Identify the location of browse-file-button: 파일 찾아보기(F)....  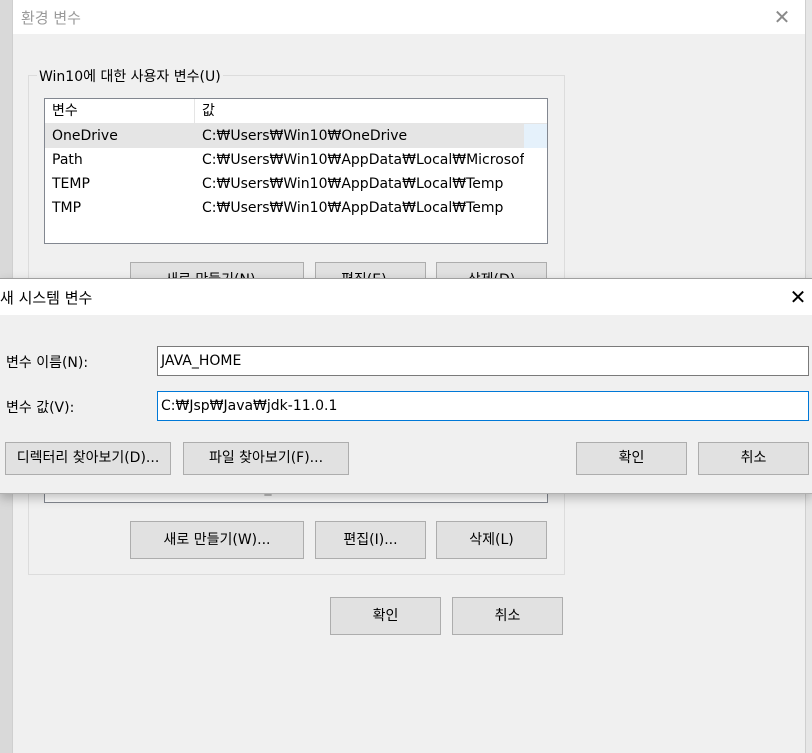
(266, 458).